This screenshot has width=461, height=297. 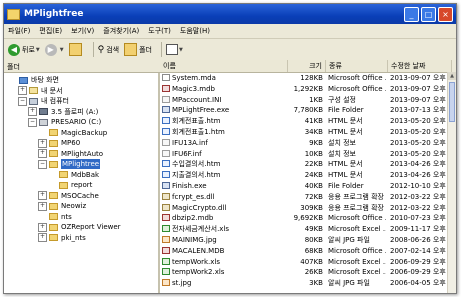 I want to click on file-name: Finish.exe, so click(x=189, y=186).